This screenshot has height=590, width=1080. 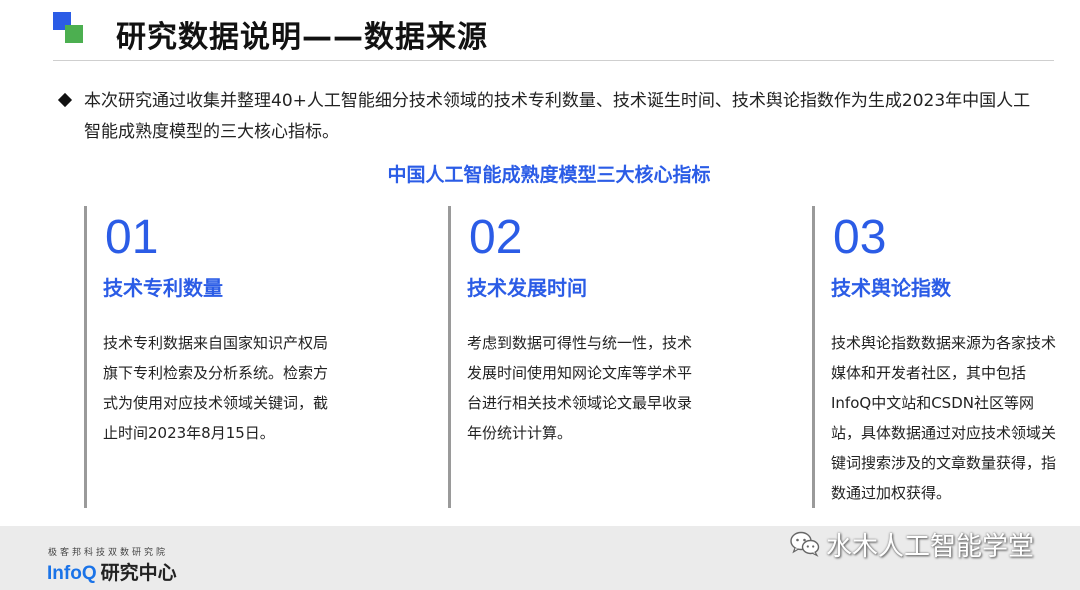 What do you see at coordinates (72, 573) in the screenshot?
I see `infoq-logo-text: InfoQ` at bounding box center [72, 573].